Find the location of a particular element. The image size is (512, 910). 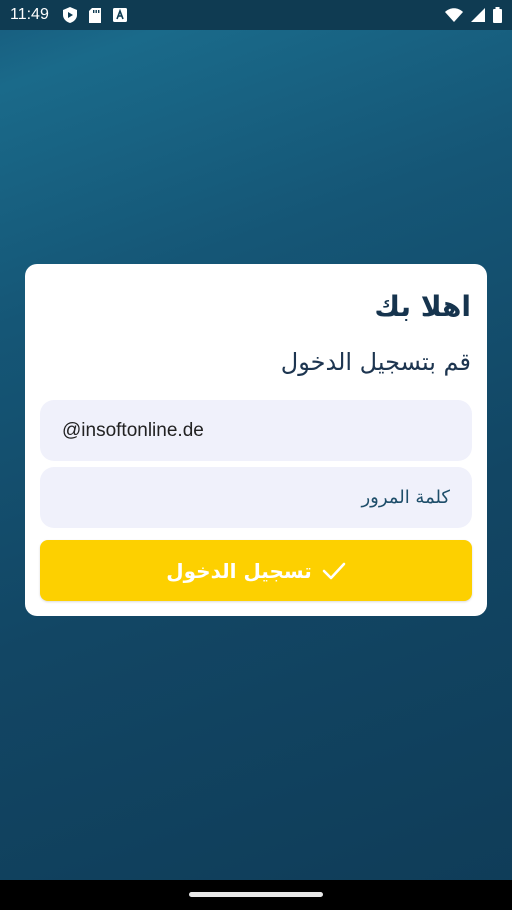

shield-play-icon is located at coordinates (69, 15).